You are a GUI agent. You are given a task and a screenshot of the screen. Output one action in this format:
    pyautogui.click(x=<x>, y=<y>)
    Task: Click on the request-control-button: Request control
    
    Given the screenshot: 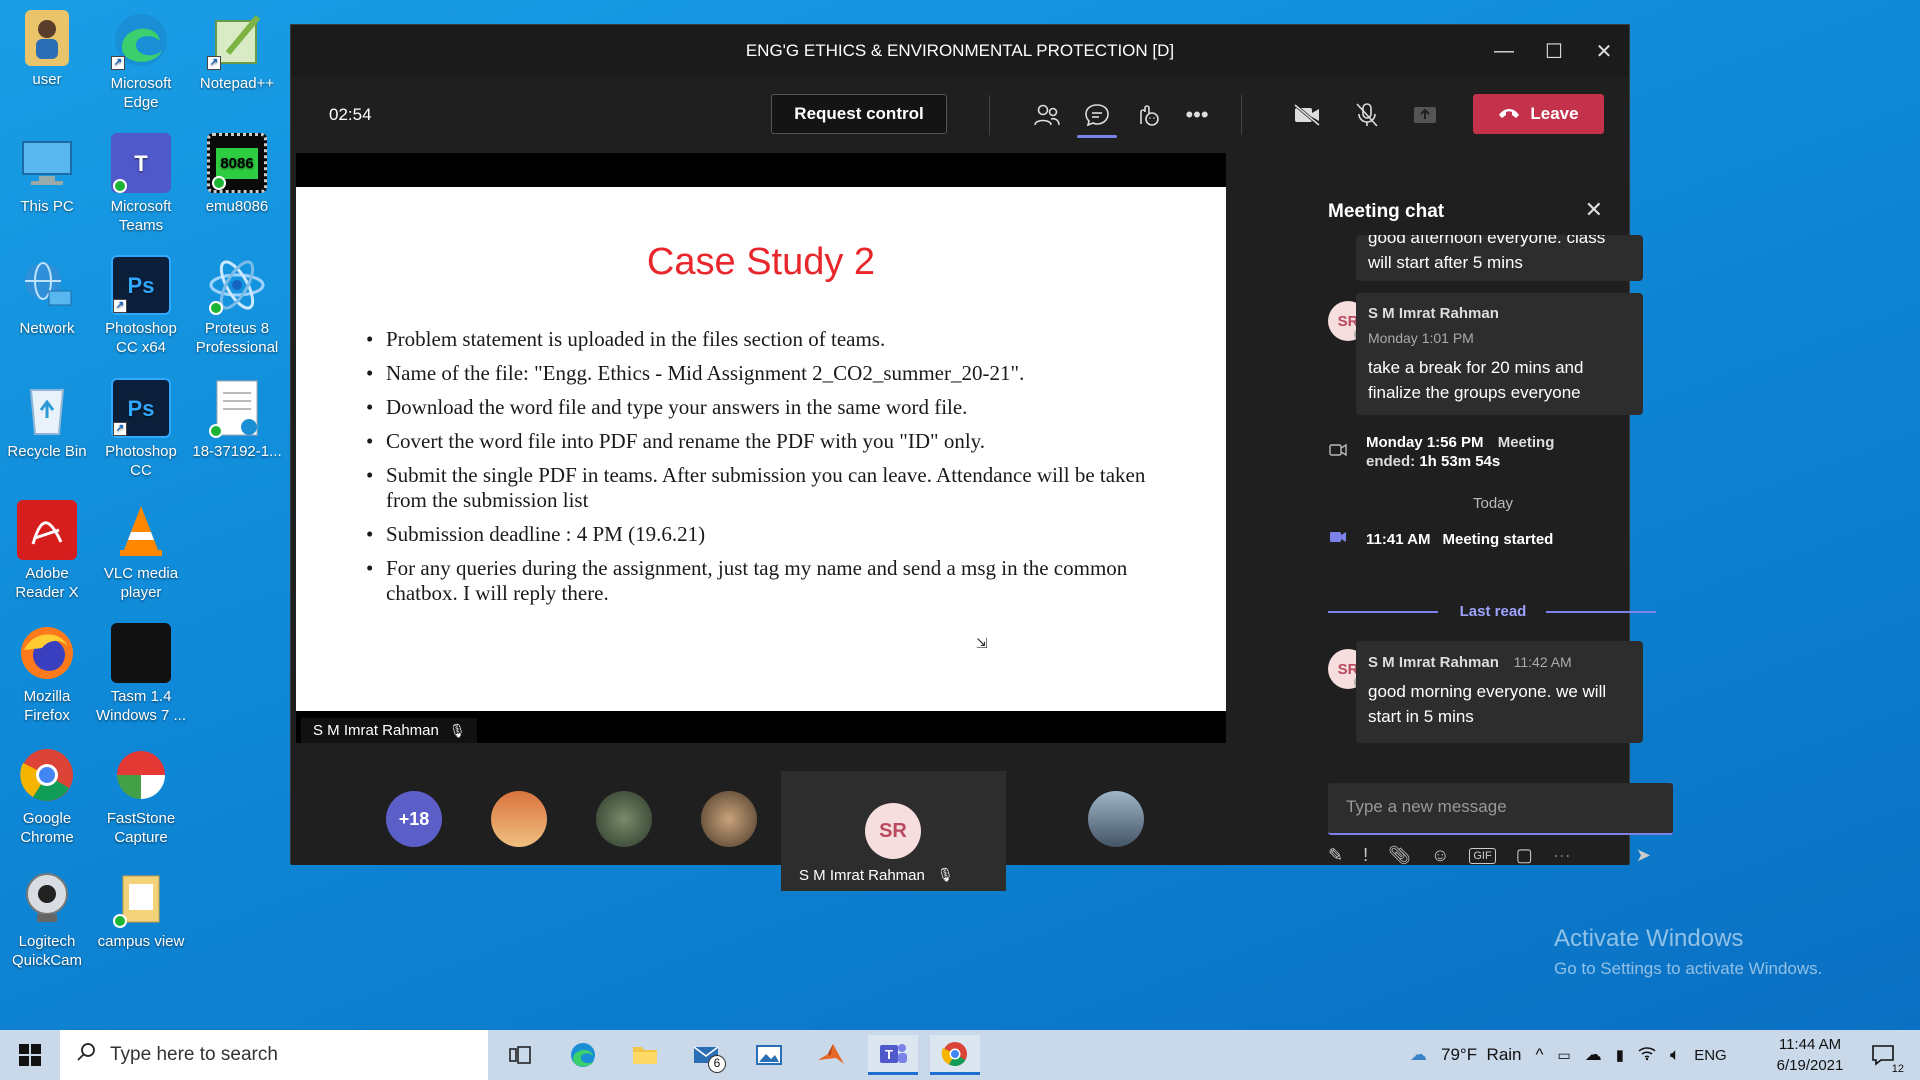 What is the action you would take?
    pyautogui.click(x=859, y=114)
    